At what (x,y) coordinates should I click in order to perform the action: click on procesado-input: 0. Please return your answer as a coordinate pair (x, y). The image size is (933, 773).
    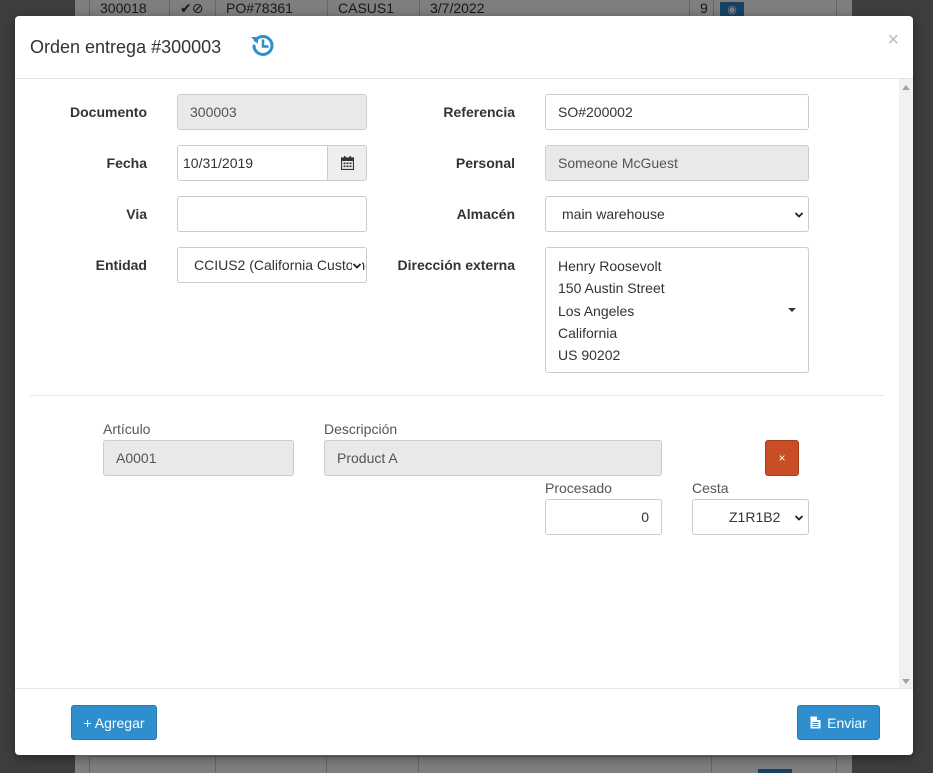
    Looking at the image, I should click on (603, 517).